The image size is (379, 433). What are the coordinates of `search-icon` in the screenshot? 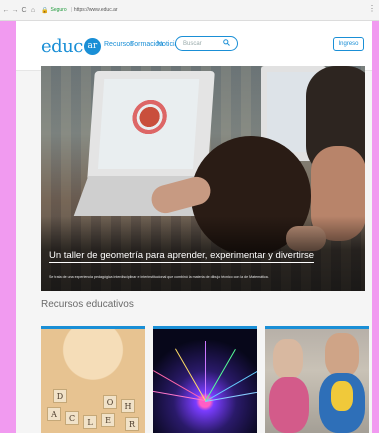 It's located at (226, 43).